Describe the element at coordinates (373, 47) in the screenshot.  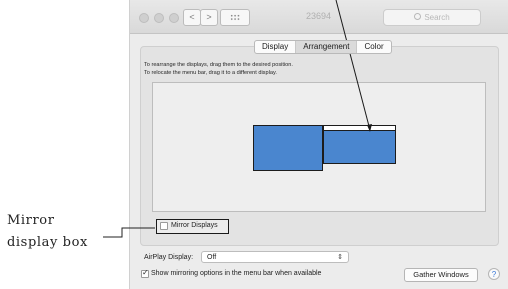
I see `tab-color: Color` at that location.